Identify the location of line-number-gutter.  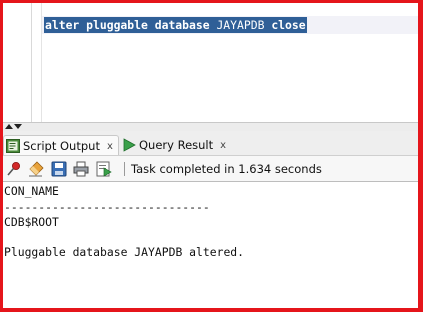
(31, 62).